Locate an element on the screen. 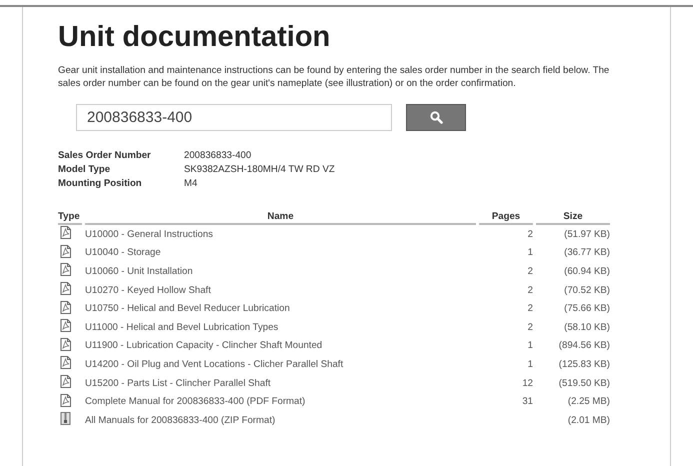 The image size is (693, 466). detail-value: 200836833-400 is located at coordinates (218, 155).